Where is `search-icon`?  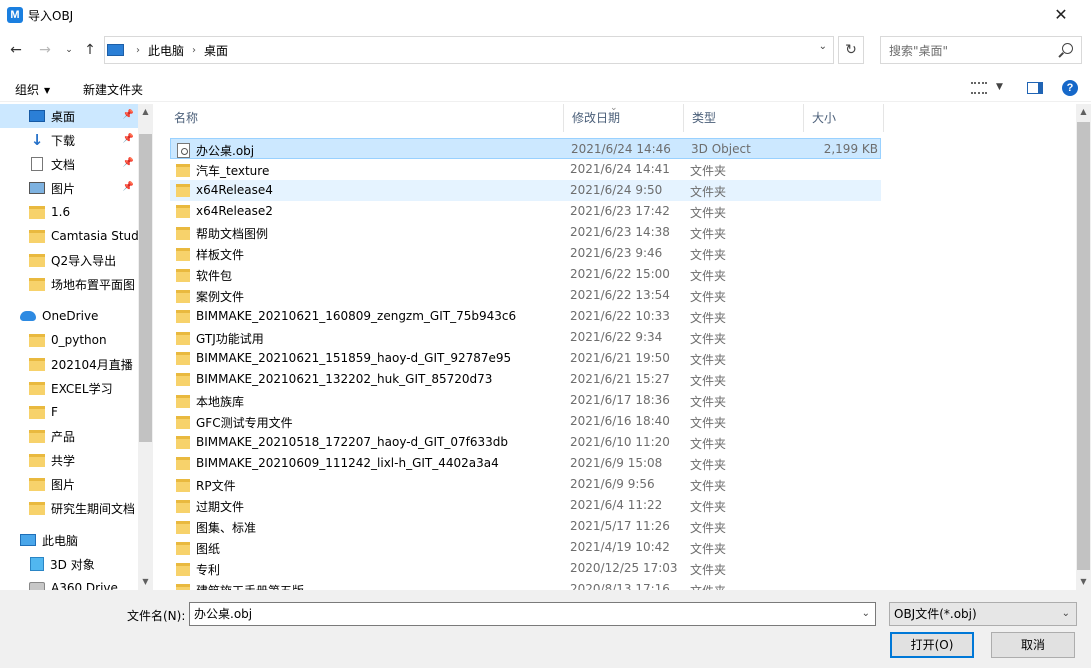
search-icon is located at coordinates (1067, 48).